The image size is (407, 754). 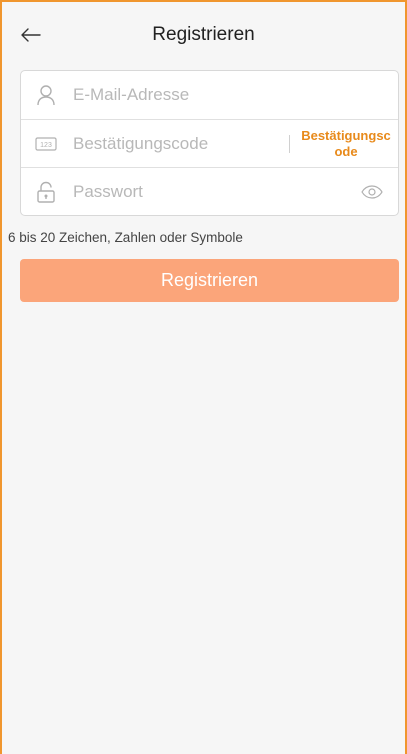 What do you see at coordinates (215, 192) in the screenshot?
I see `password-input` at bounding box center [215, 192].